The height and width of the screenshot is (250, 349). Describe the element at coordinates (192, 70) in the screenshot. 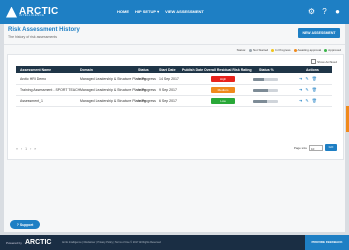

I see `col-publish-date: Publish Date` at that location.